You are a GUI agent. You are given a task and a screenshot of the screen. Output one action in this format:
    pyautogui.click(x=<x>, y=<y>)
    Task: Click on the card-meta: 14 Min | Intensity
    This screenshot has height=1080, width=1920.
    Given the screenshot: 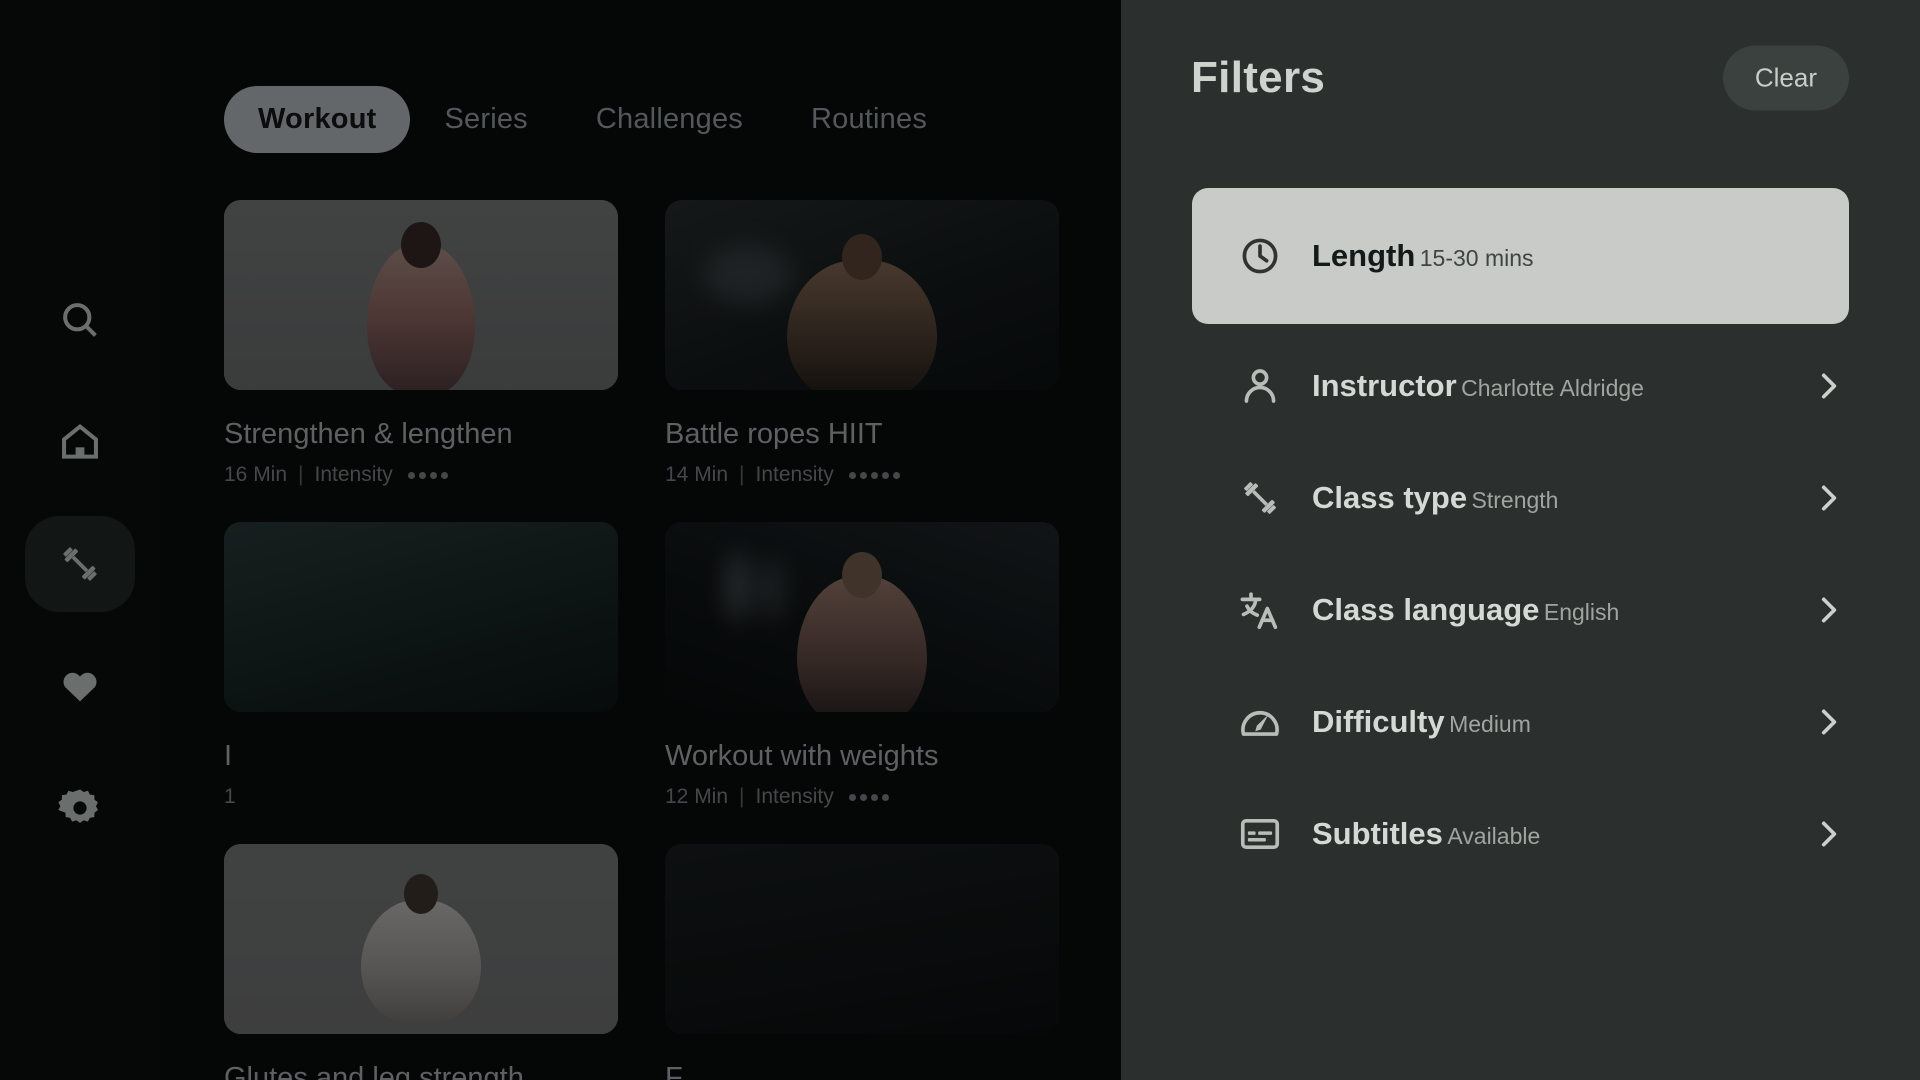 What is the action you would take?
    pyautogui.click(x=862, y=475)
    